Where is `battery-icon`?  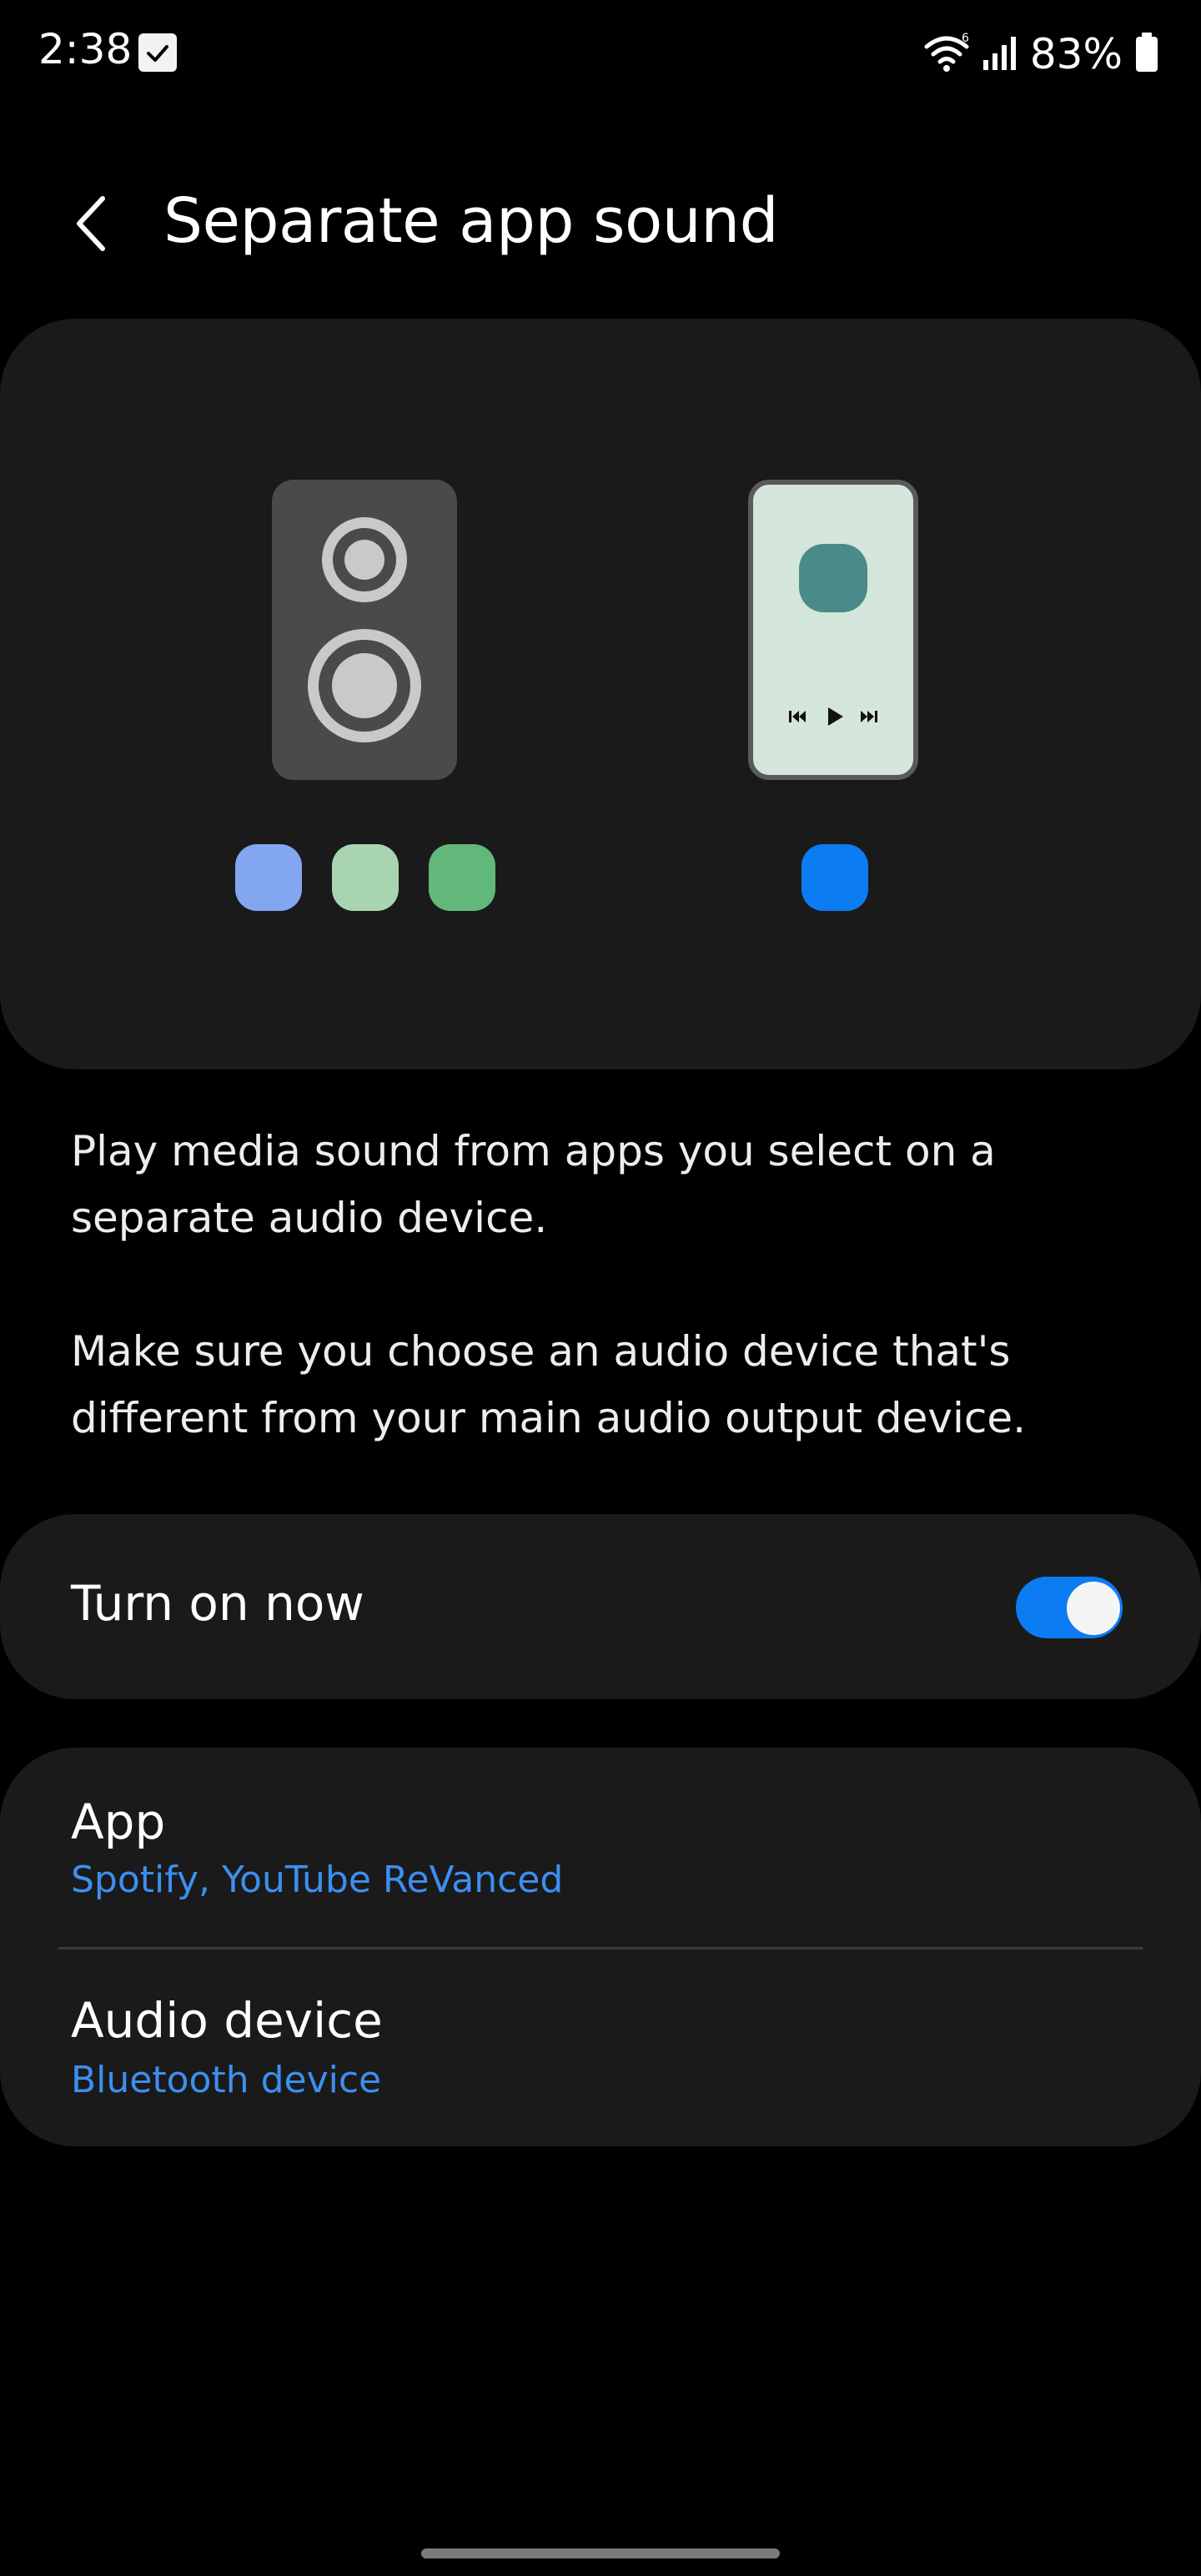 battery-icon is located at coordinates (1147, 54).